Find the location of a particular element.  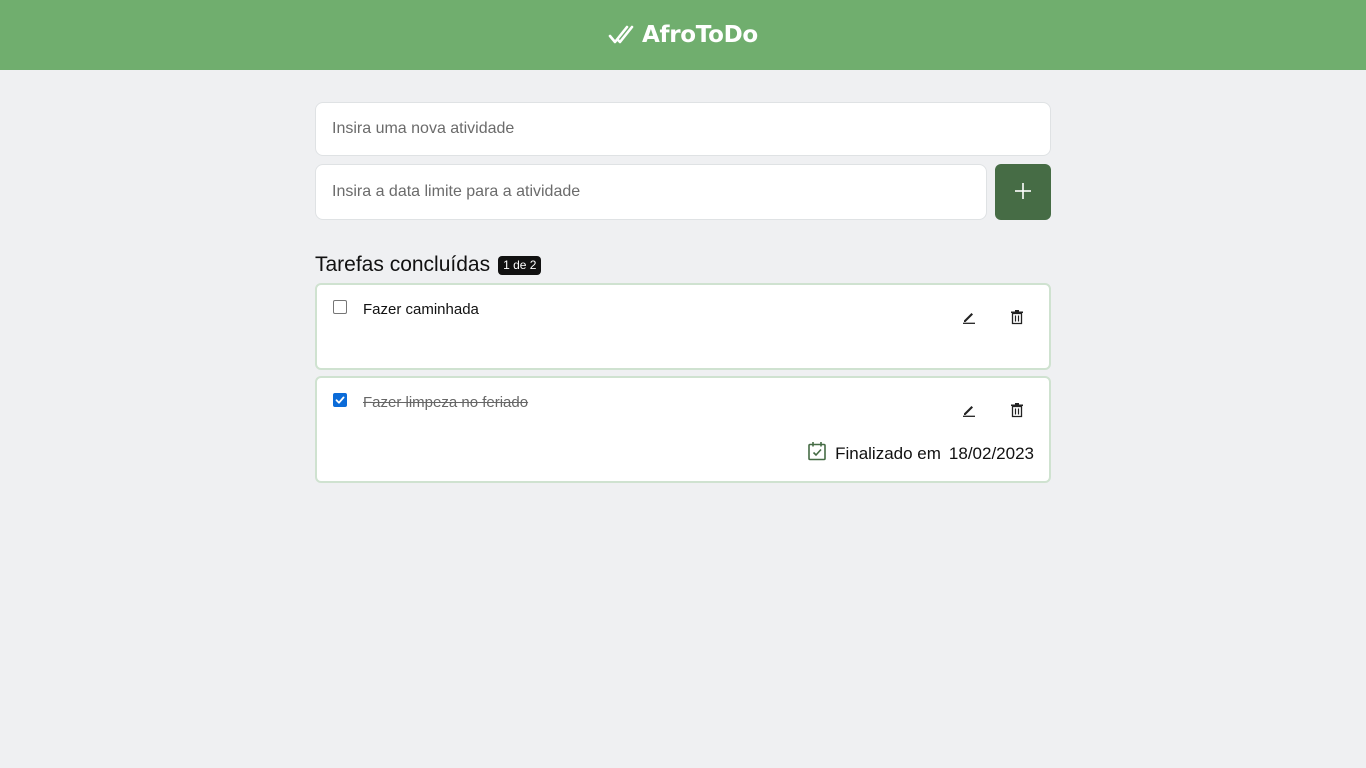

new-task-input is located at coordinates (683, 129).